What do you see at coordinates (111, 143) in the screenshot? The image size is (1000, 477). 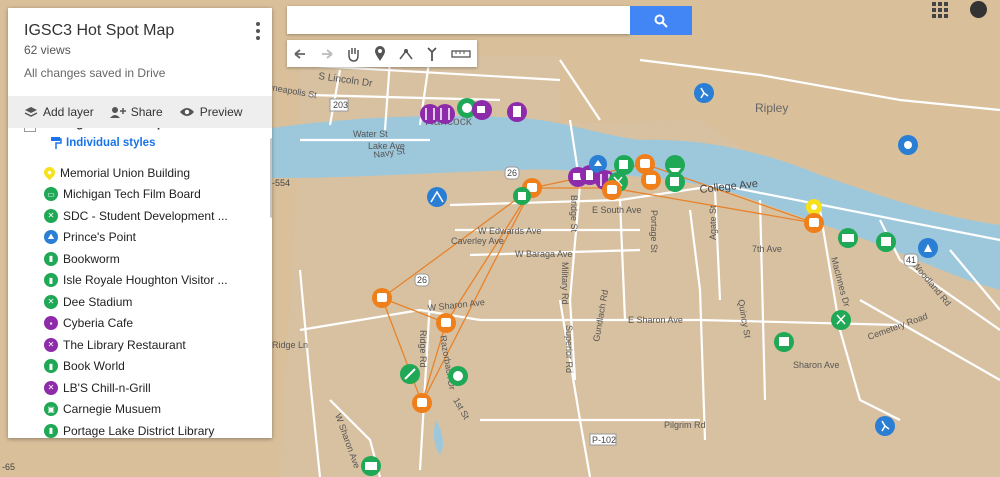 I see `style-label: Individual styles` at bounding box center [111, 143].